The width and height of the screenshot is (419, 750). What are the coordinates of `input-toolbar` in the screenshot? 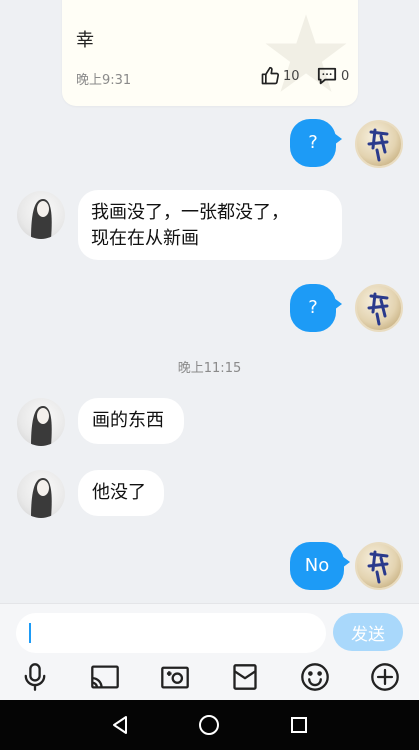 It's located at (209, 677).